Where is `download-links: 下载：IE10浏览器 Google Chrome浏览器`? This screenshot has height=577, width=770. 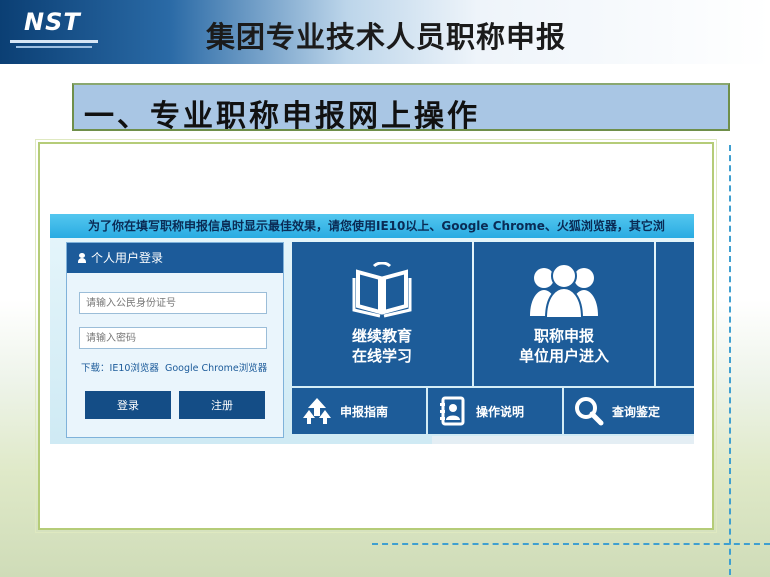
download-links: 下载：IE10浏览器 Google Chrome浏览器 is located at coordinates (174, 367).